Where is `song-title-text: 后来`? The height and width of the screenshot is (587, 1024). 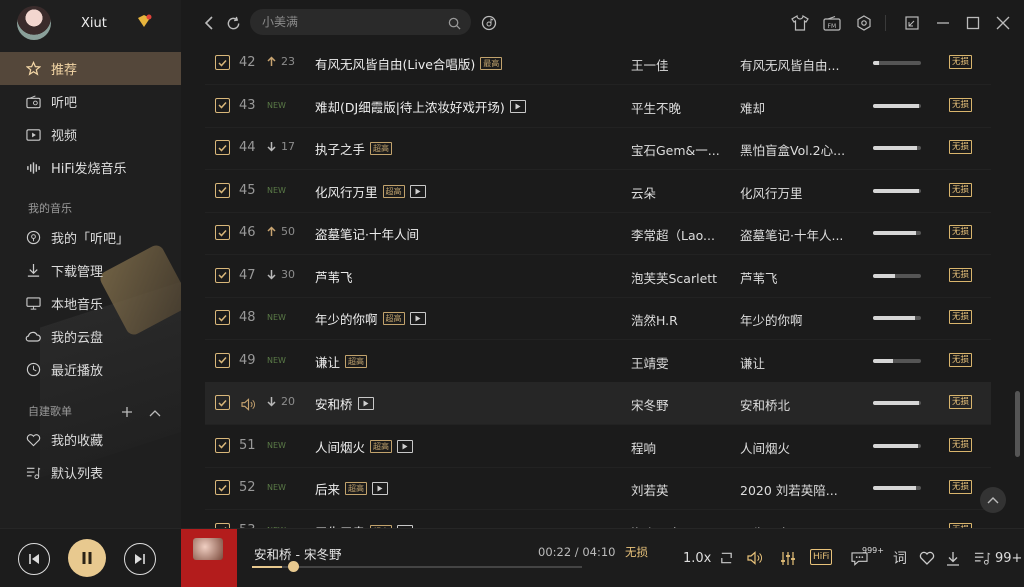
song-title-text: 后来 is located at coordinates (327, 488).